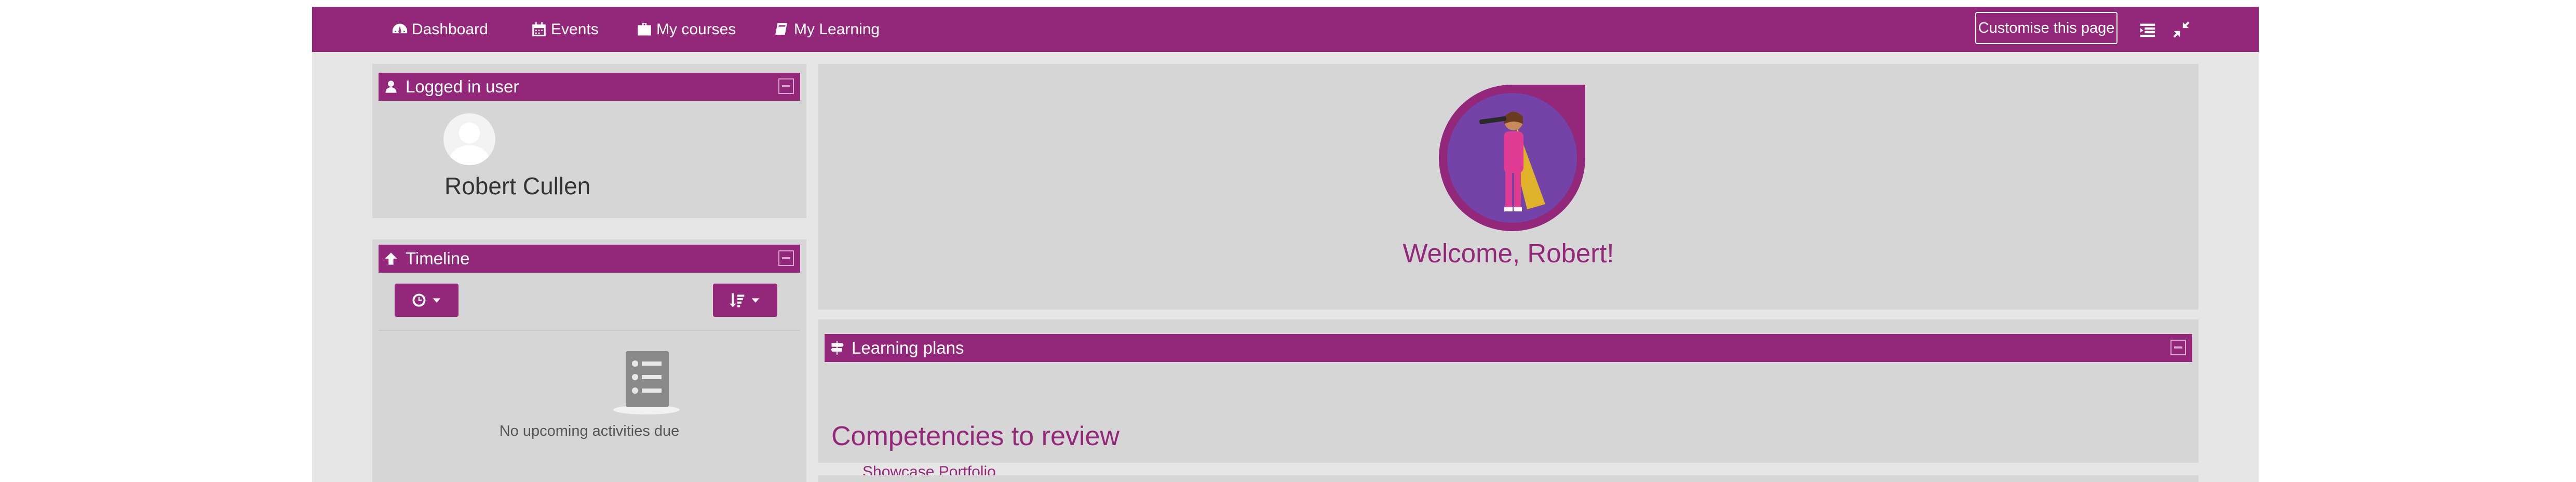 This screenshot has width=2576, height=482. Describe the element at coordinates (589, 259) in the screenshot. I see `timeline-header: Timeline` at that location.